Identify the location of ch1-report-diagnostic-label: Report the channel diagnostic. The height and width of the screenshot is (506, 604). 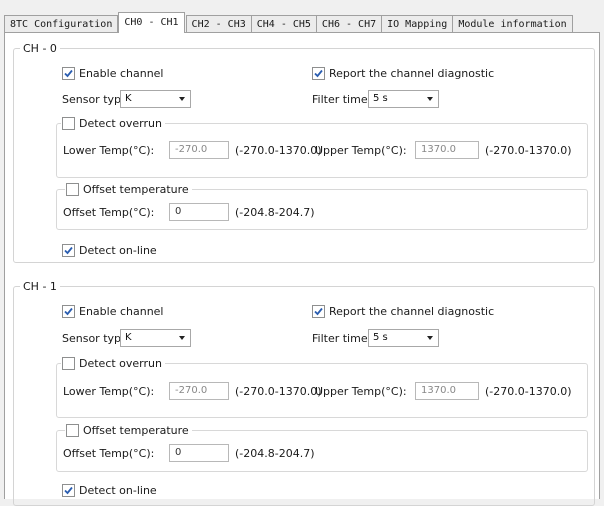
(412, 311).